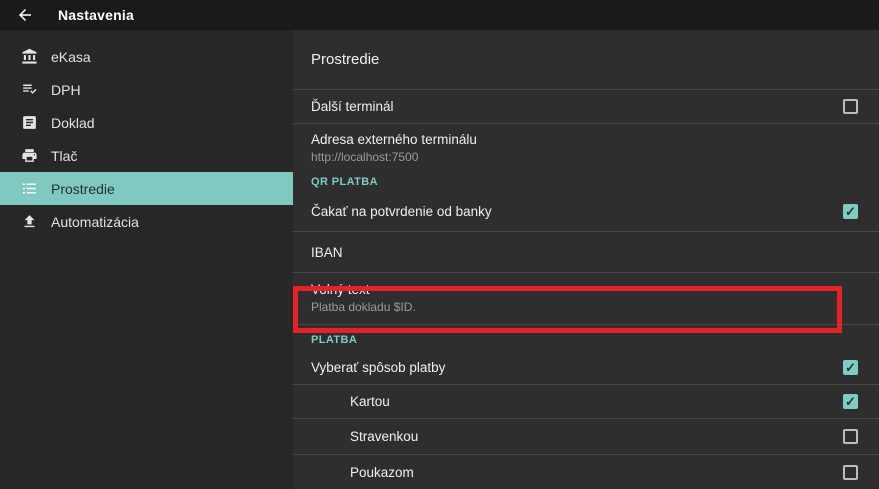  I want to click on document-icon, so click(29, 123).